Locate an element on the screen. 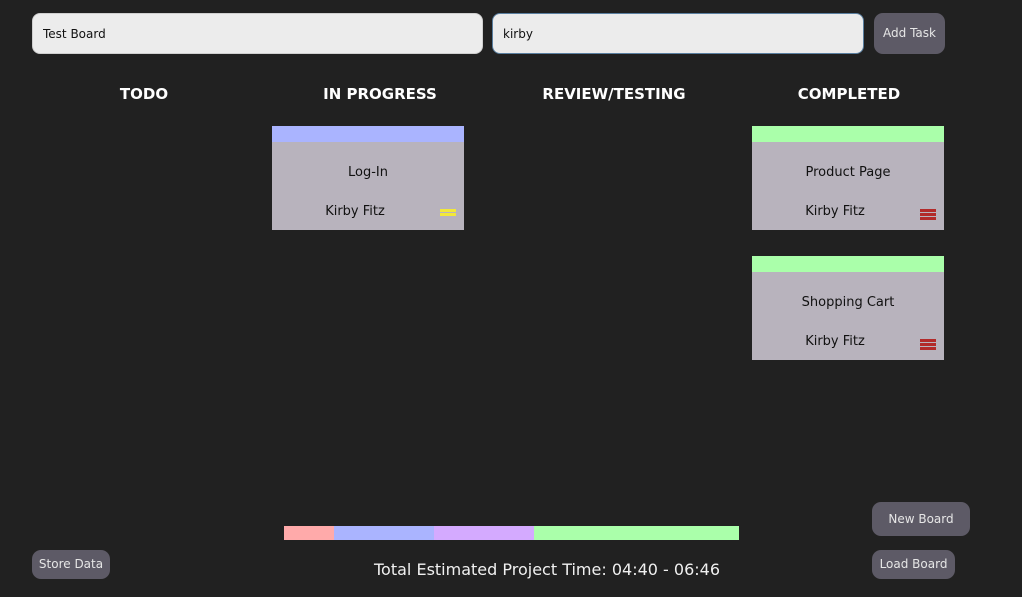 This screenshot has height=597, width=1022. project-progress-bar is located at coordinates (511, 533).